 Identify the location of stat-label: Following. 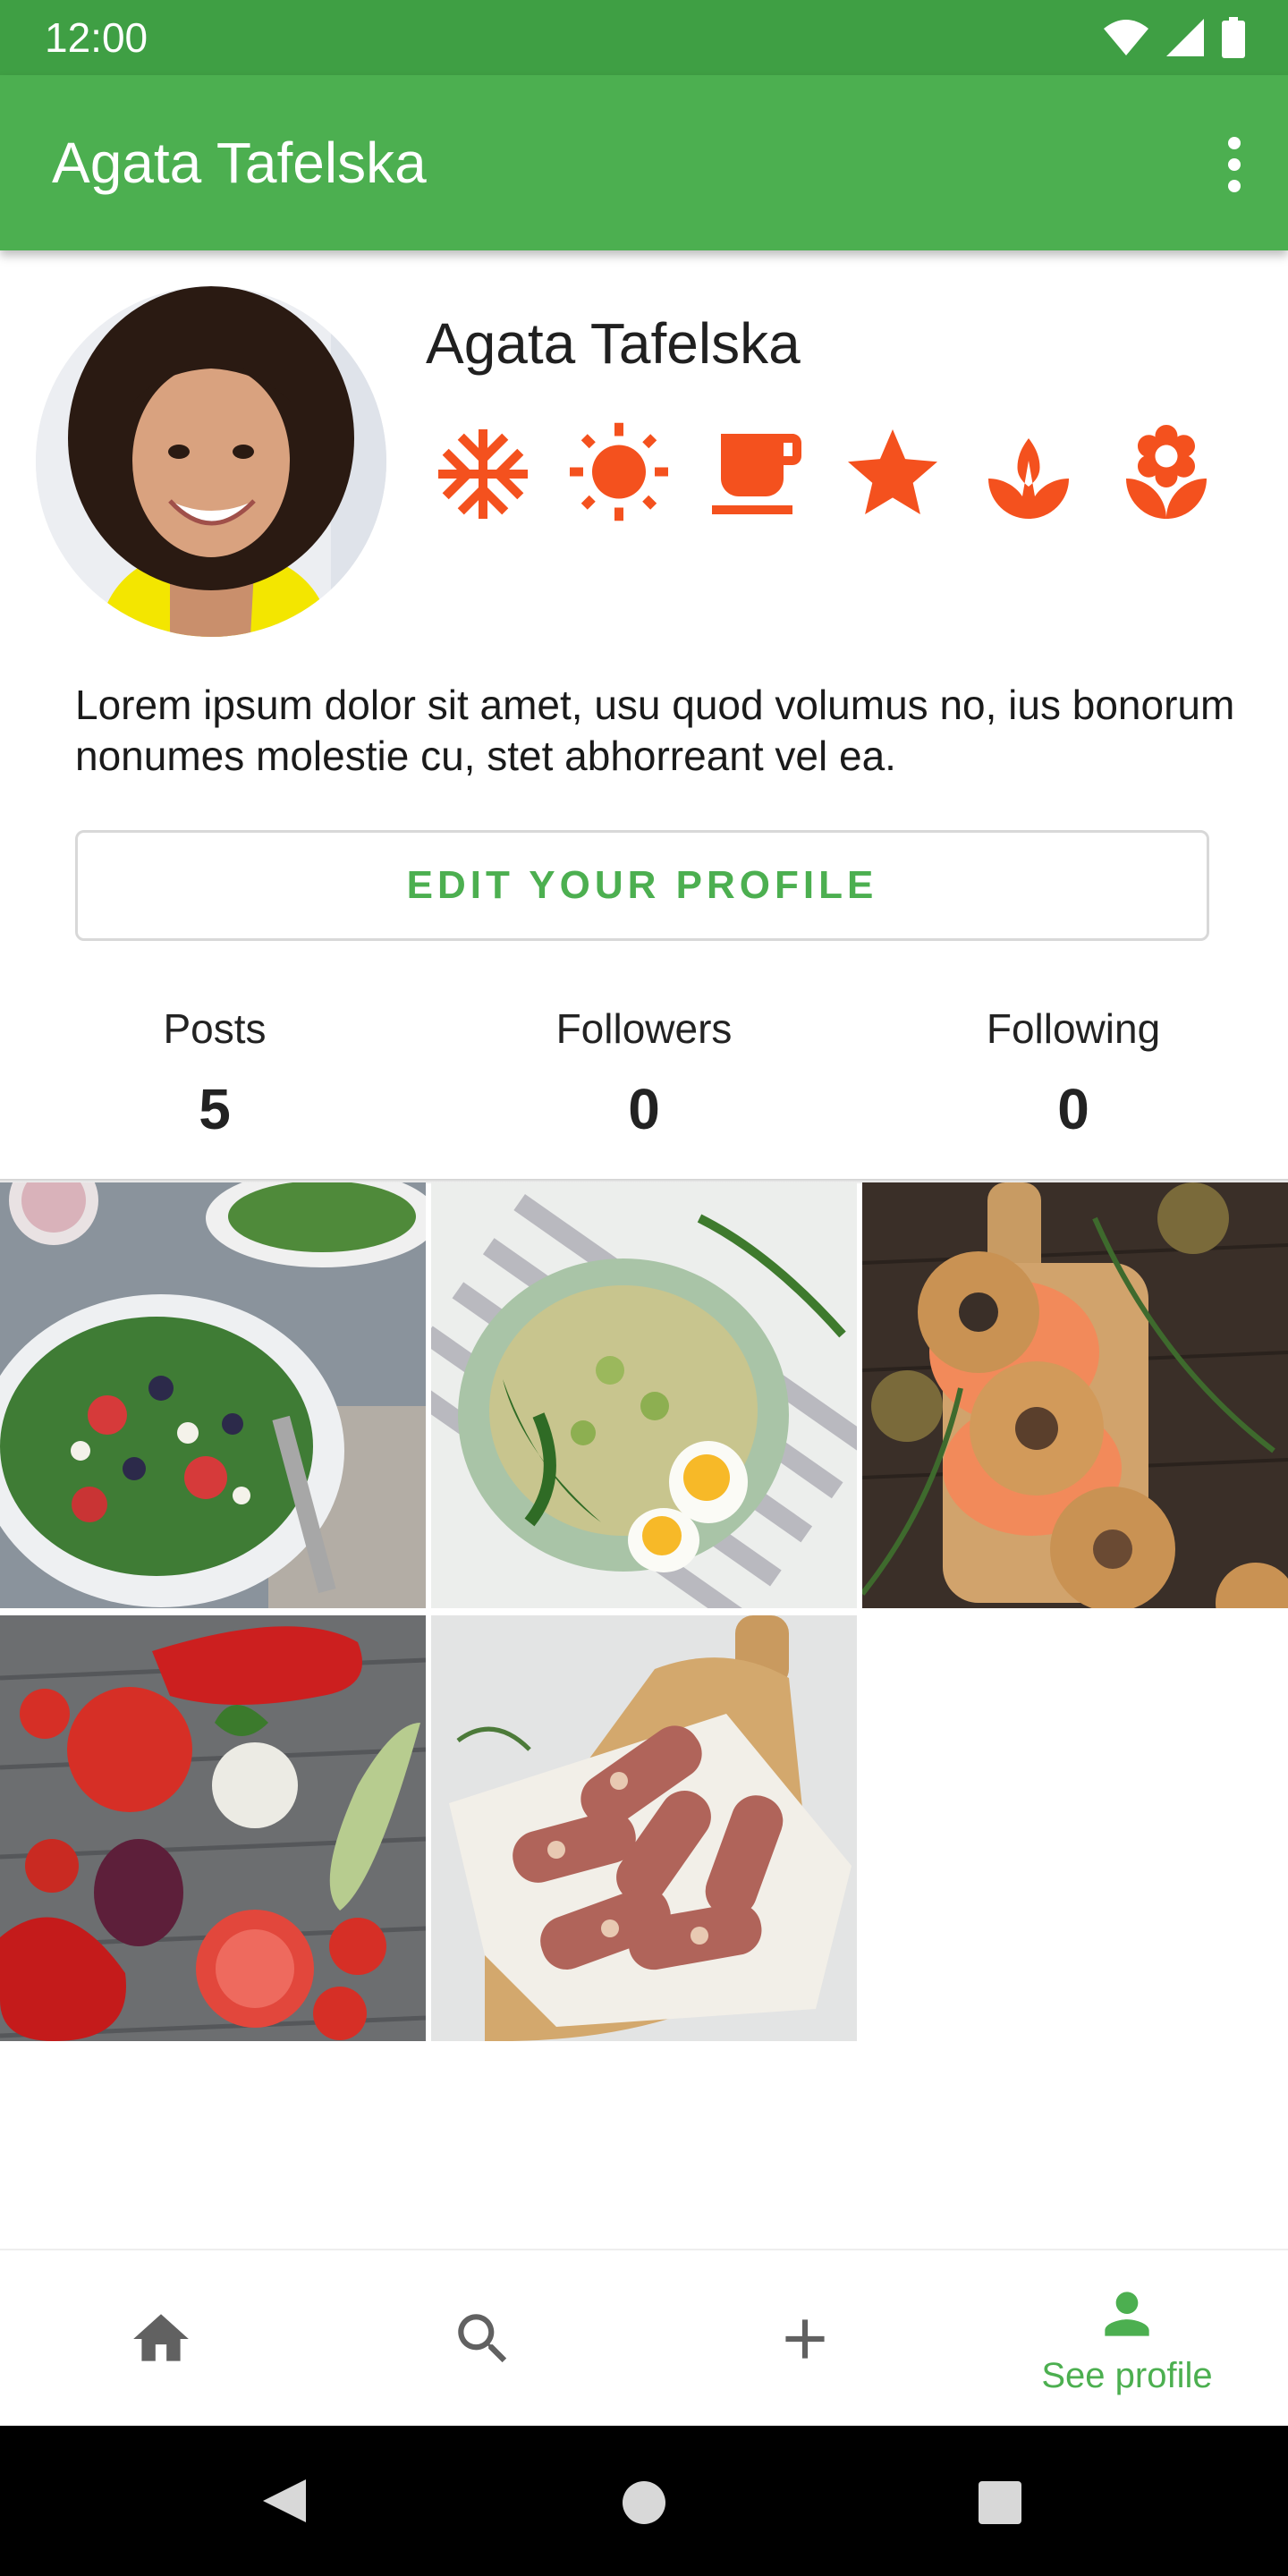
(1073, 1028).